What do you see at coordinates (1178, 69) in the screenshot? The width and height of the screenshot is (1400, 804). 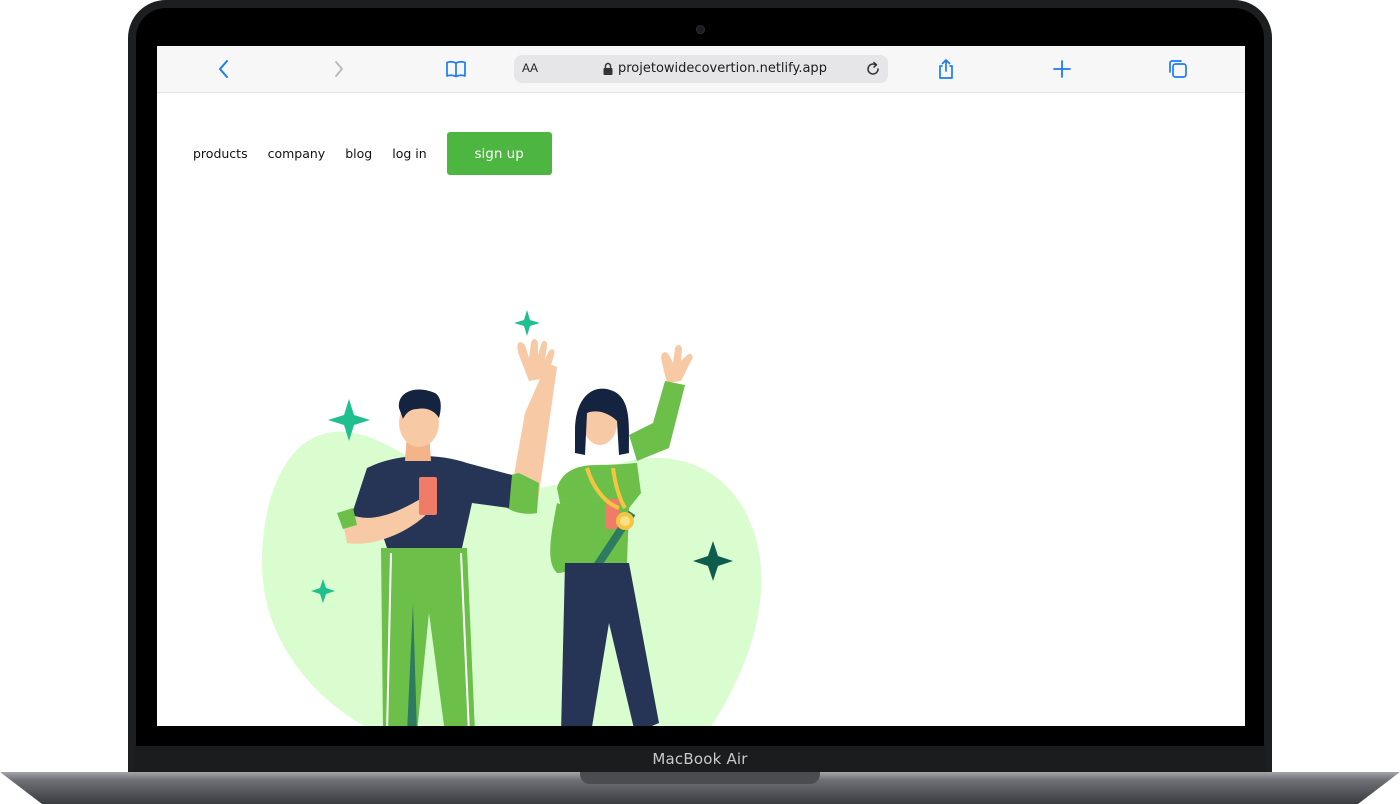 I see `tabs-icon` at bounding box center [1178, 69].